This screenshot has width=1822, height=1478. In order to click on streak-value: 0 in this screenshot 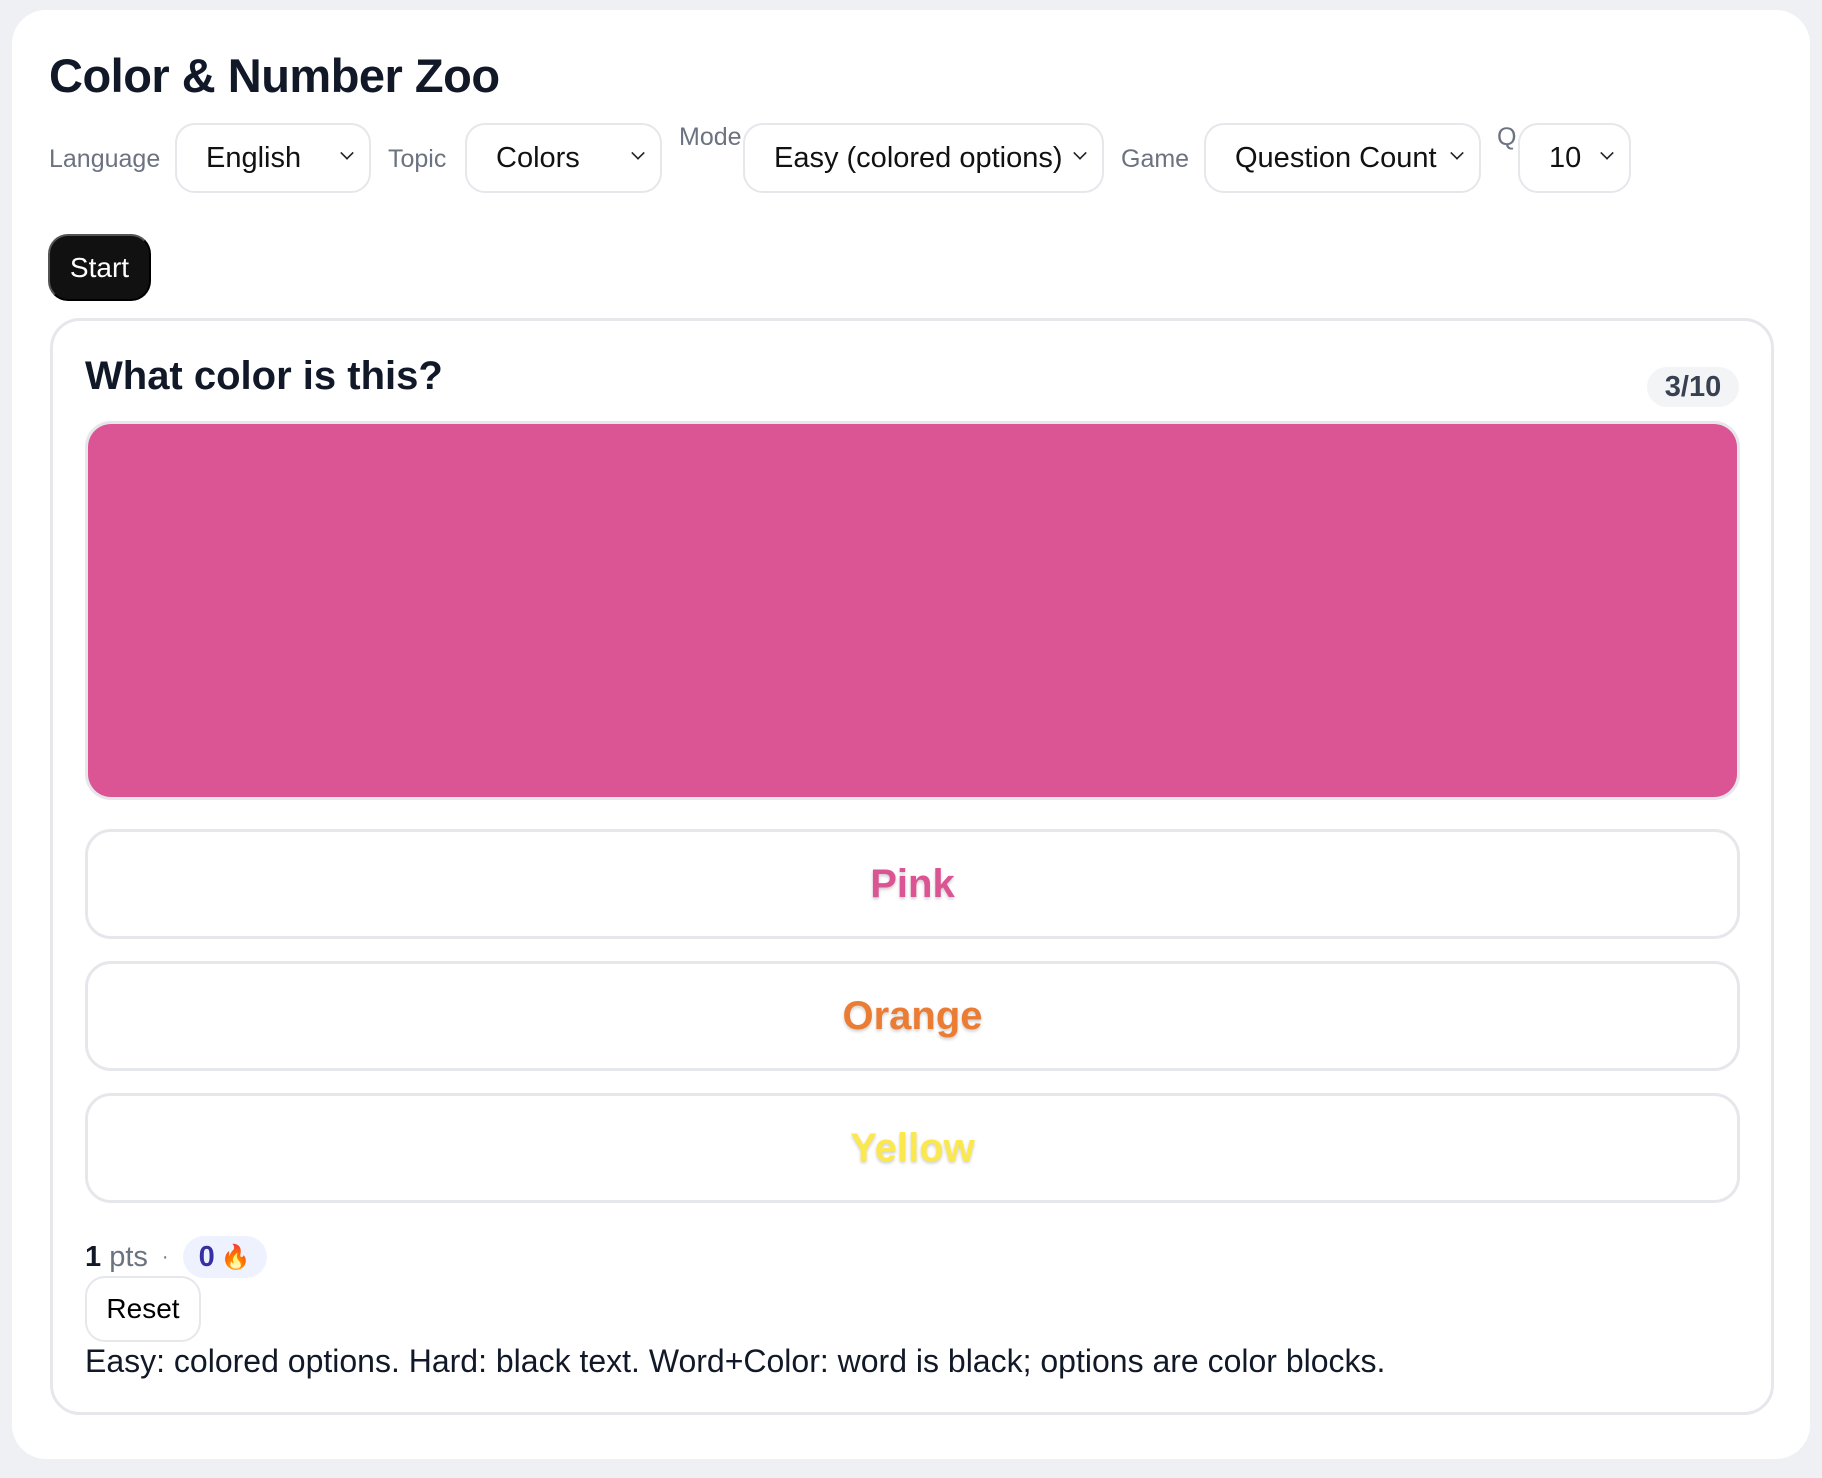, I will do `click(206, 1256)`.